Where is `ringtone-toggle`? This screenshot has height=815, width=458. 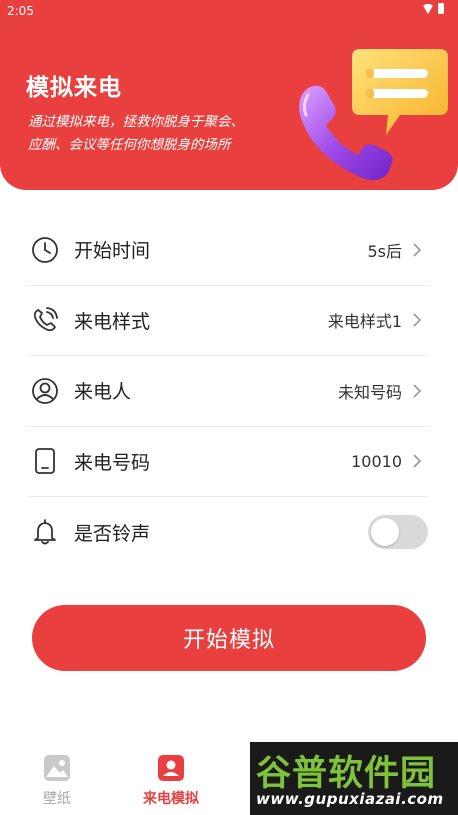
ringtone-toggle is located at coordinates (398, 532).